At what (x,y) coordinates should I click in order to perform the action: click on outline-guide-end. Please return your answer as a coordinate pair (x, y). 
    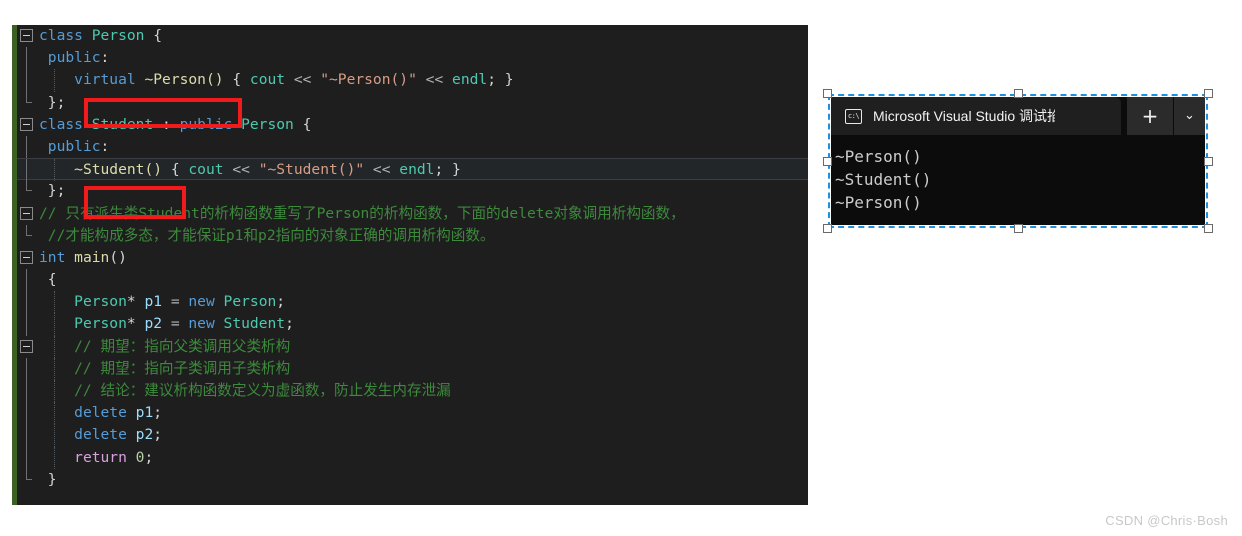
    Looking at the image, I should click on (29, 186).